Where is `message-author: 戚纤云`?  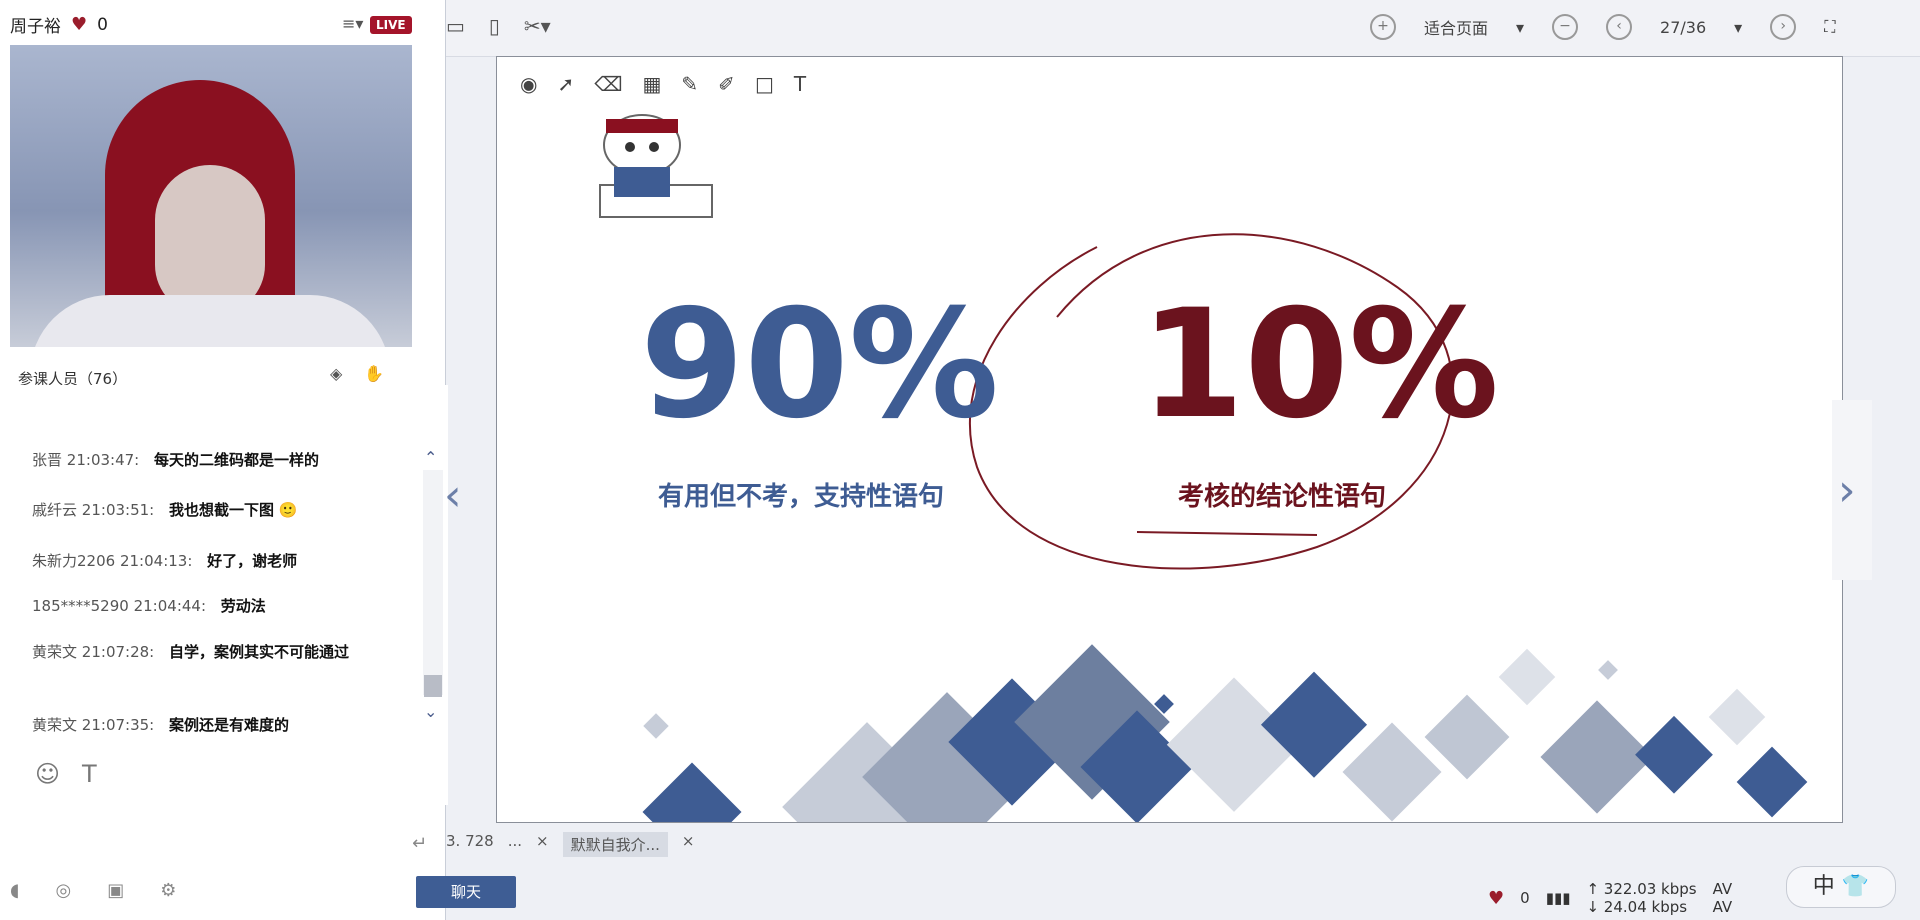
message-author: 戚纤云 is located at coordinates (55, 510).